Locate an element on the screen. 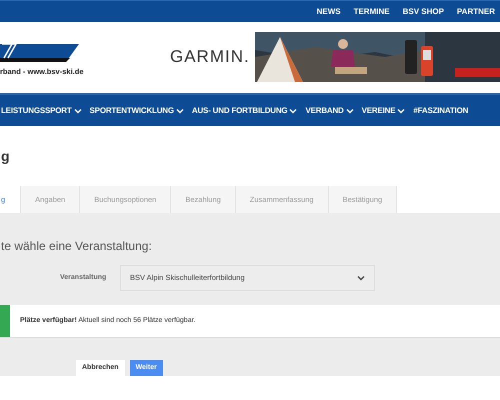  nav-item: VERBAND is located at coordinates (329, 110).